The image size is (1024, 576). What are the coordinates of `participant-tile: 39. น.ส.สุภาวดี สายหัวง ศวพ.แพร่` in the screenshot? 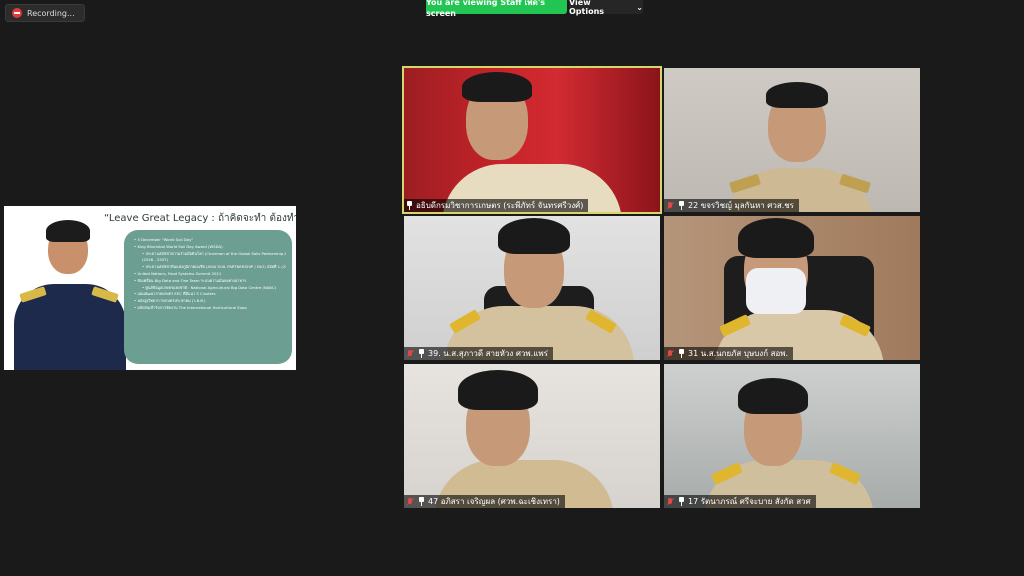 It's located at (532, 288).